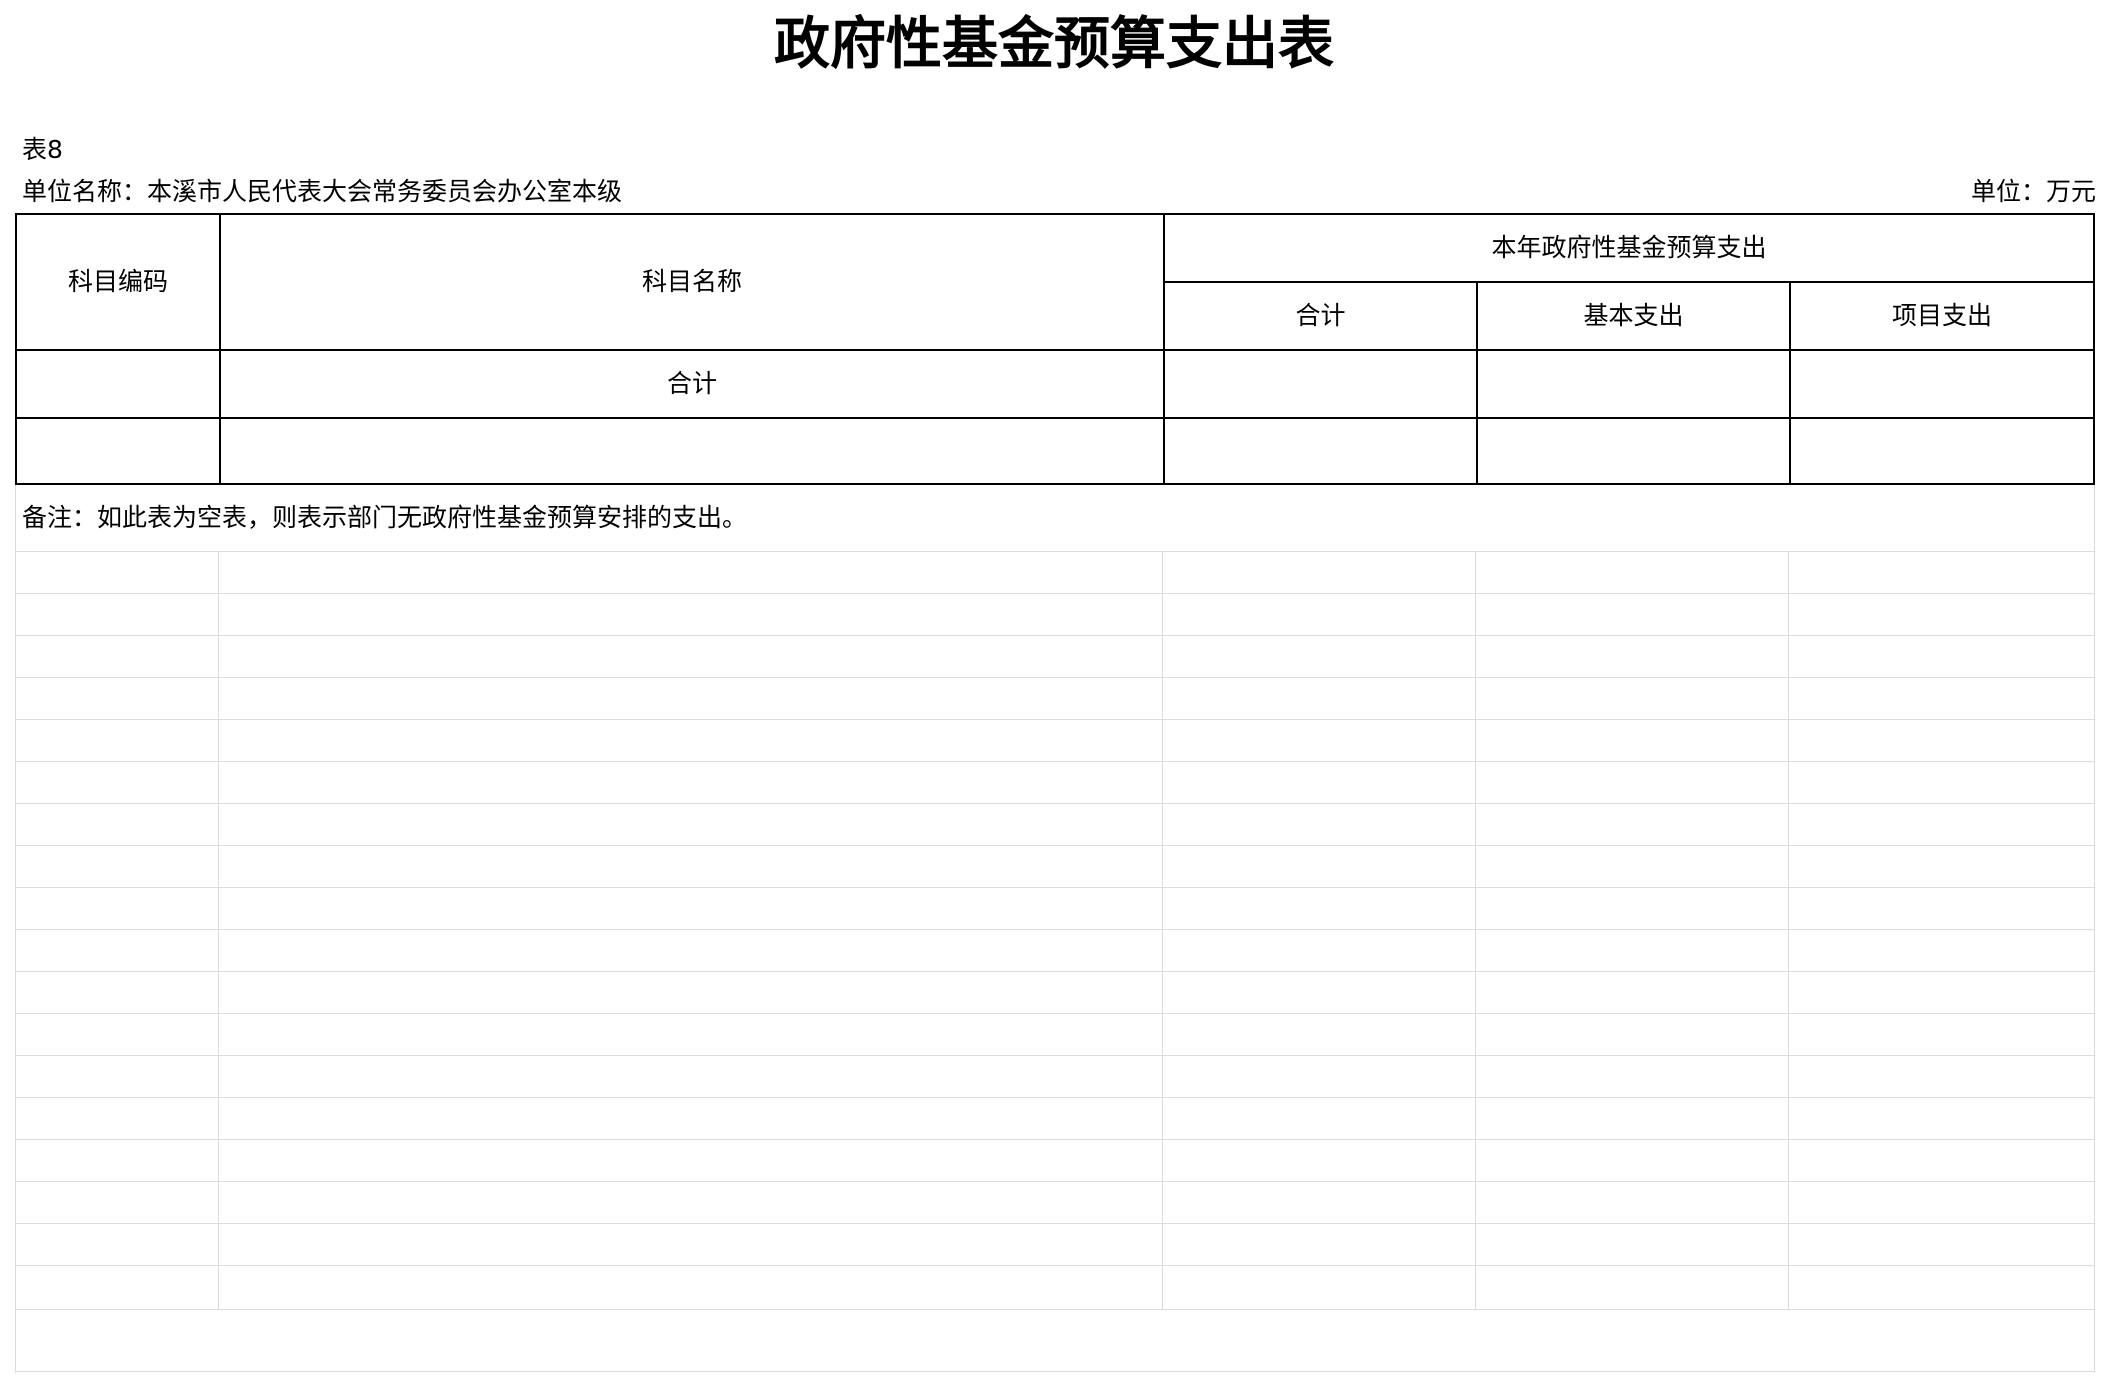 The height and width of the screenshot is (1385, 2108). Describe the element at coordinates (1942, 451) in the screenshot. I see `row-2-project` at that location.